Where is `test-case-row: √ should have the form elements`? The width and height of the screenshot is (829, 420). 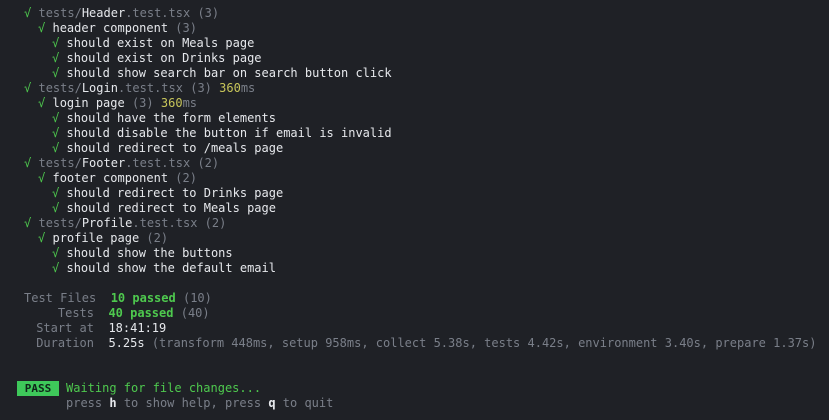
test-case-row: √ should have the form elements is located at coordinates (164, 118).